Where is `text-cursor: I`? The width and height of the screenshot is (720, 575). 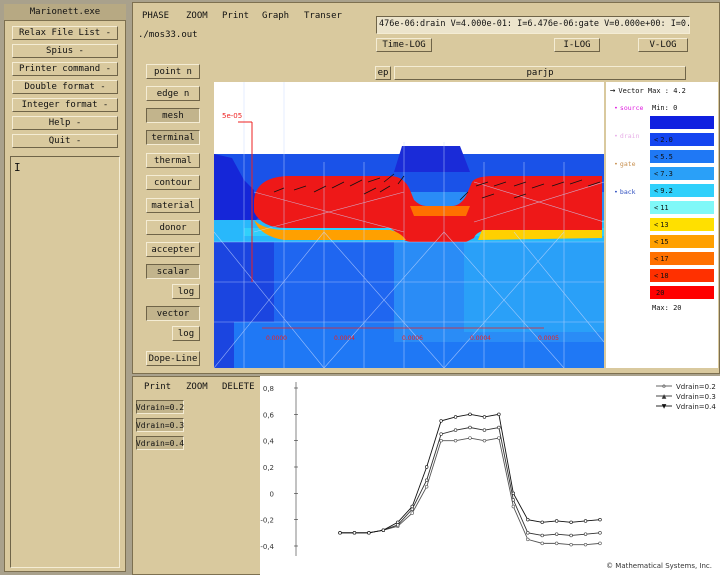 text-cursor: I is located at coordinates (17, 167).